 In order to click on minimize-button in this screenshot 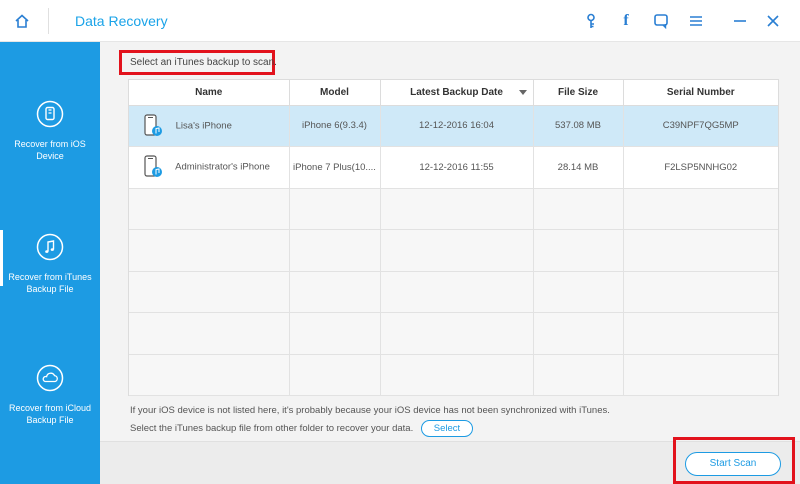, I will do `click(740, 21)`.